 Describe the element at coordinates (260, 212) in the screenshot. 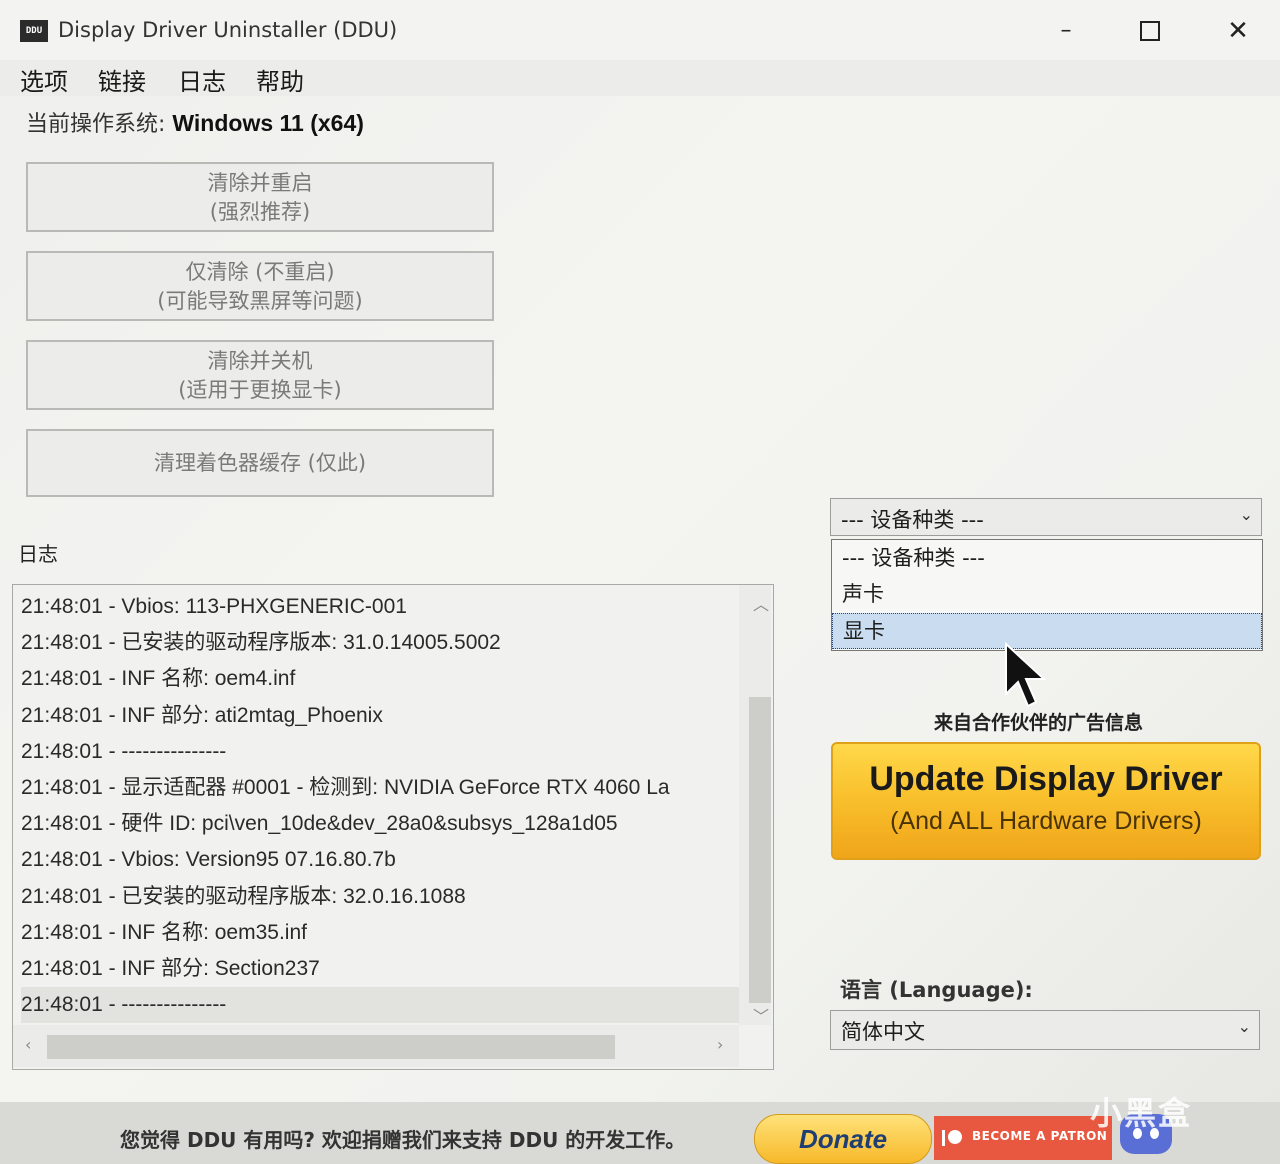

I see `button-sublabel: (强烈推荐)` at that location.